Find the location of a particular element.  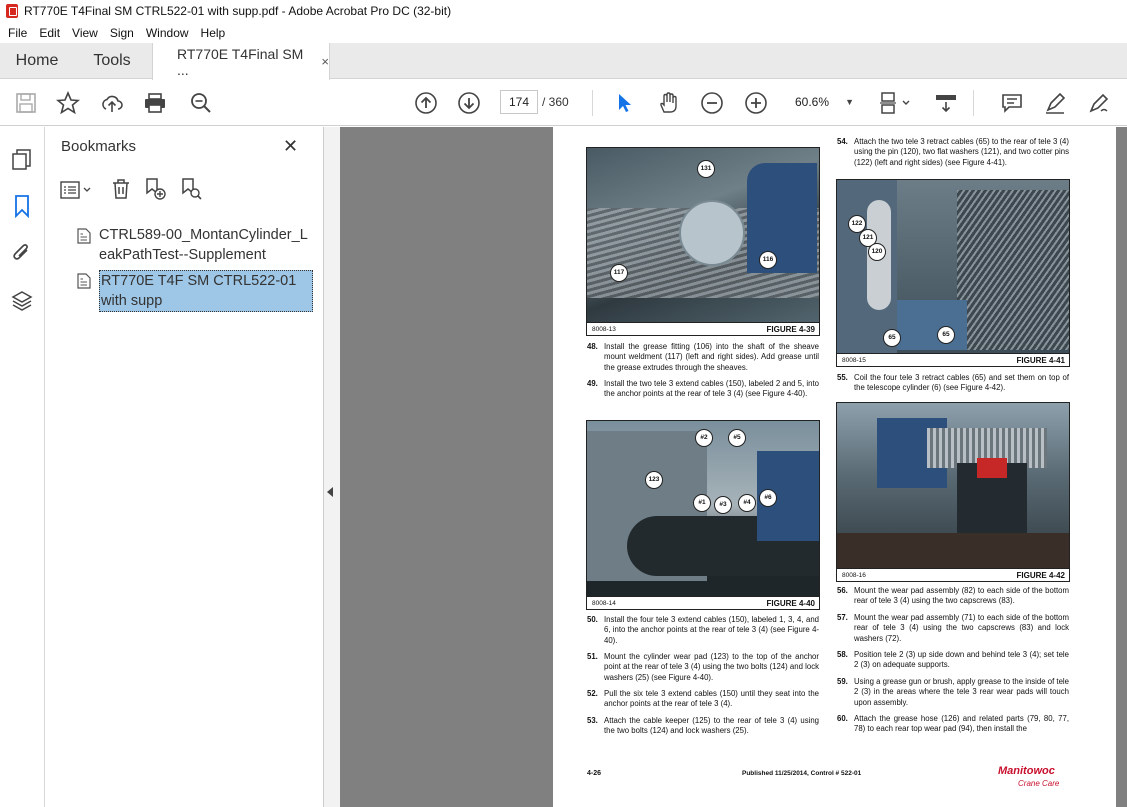

menu-sign: Sign is located at coordinates (122, 33).